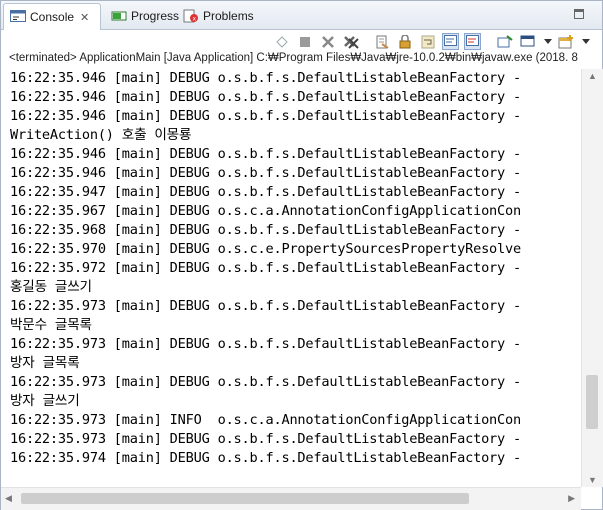  What do you see at coordinates (155, 16) in the screenshot?
I see `tab-progress-label: Progress` at bounding box center [155, 16].